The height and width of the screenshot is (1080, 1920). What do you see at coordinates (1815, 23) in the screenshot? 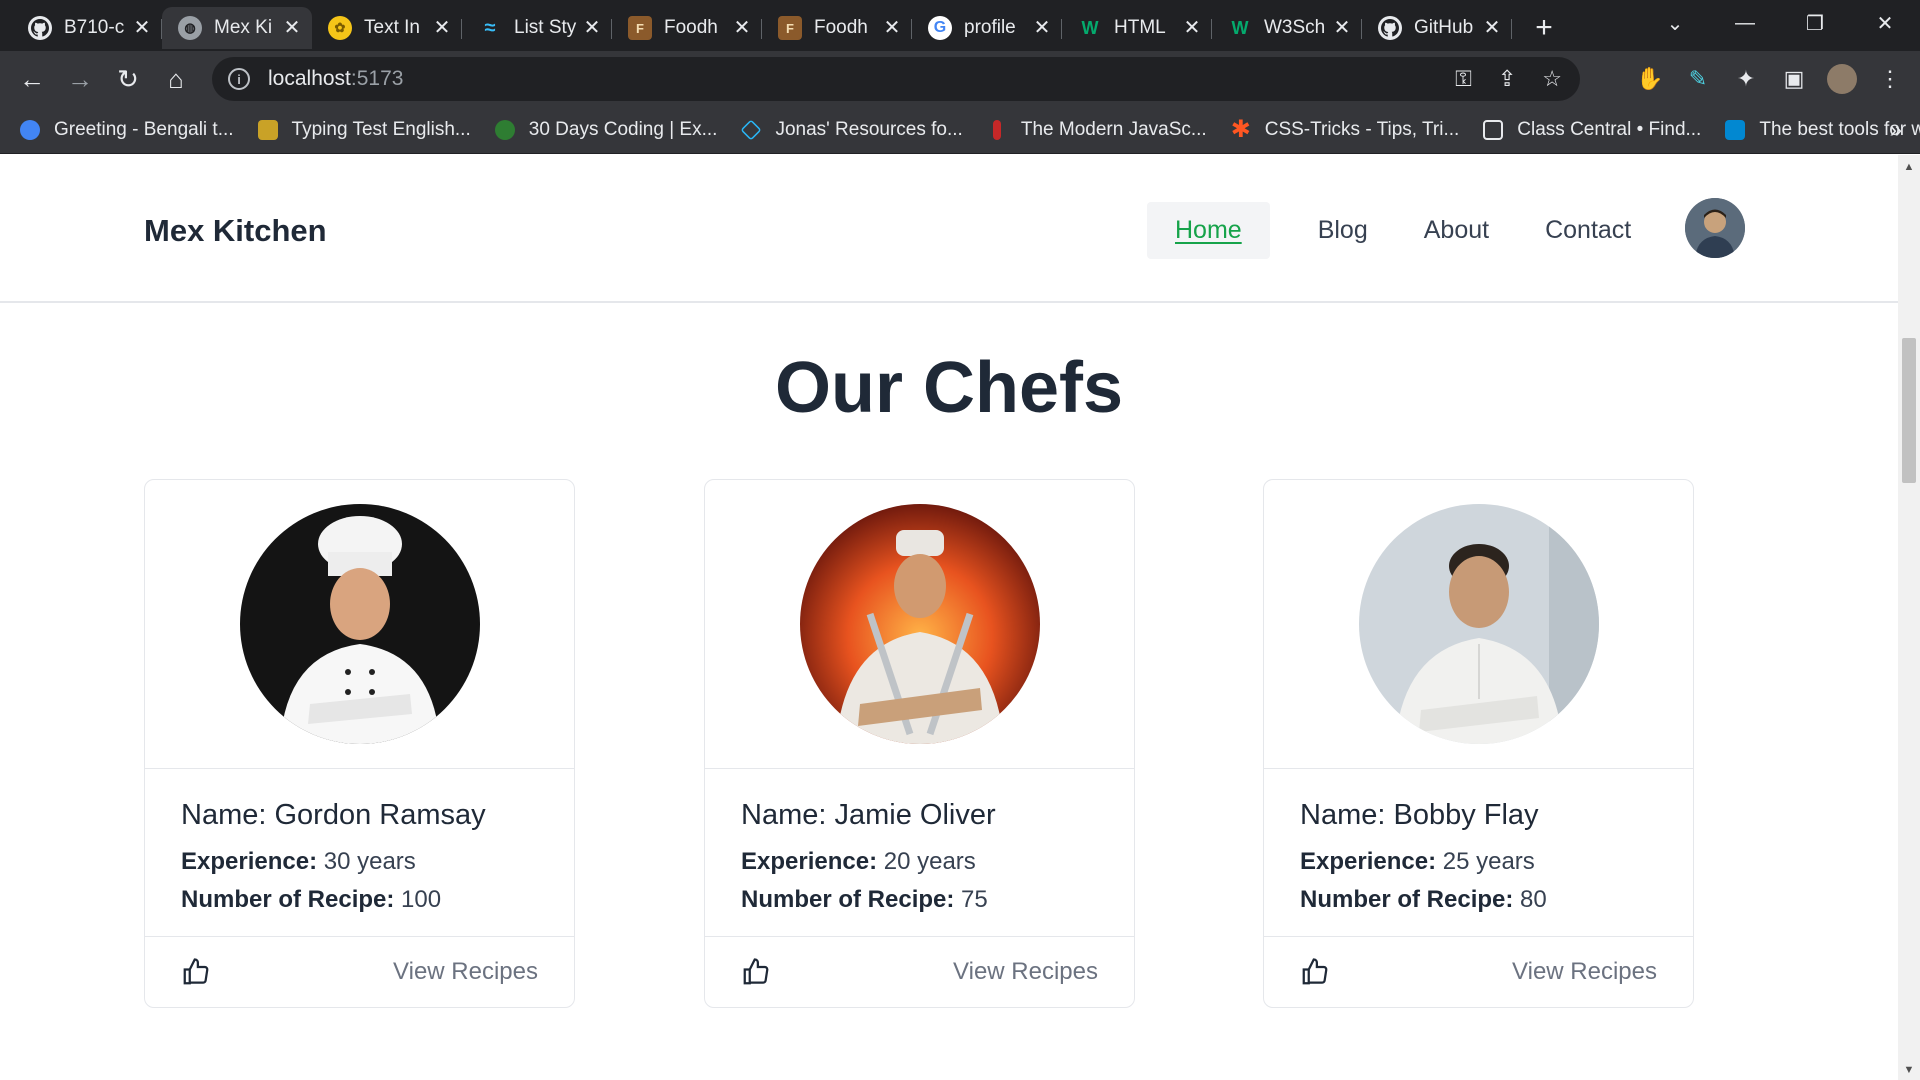
I see `restore-icon: ❐` at bounding box center [1815, 23].